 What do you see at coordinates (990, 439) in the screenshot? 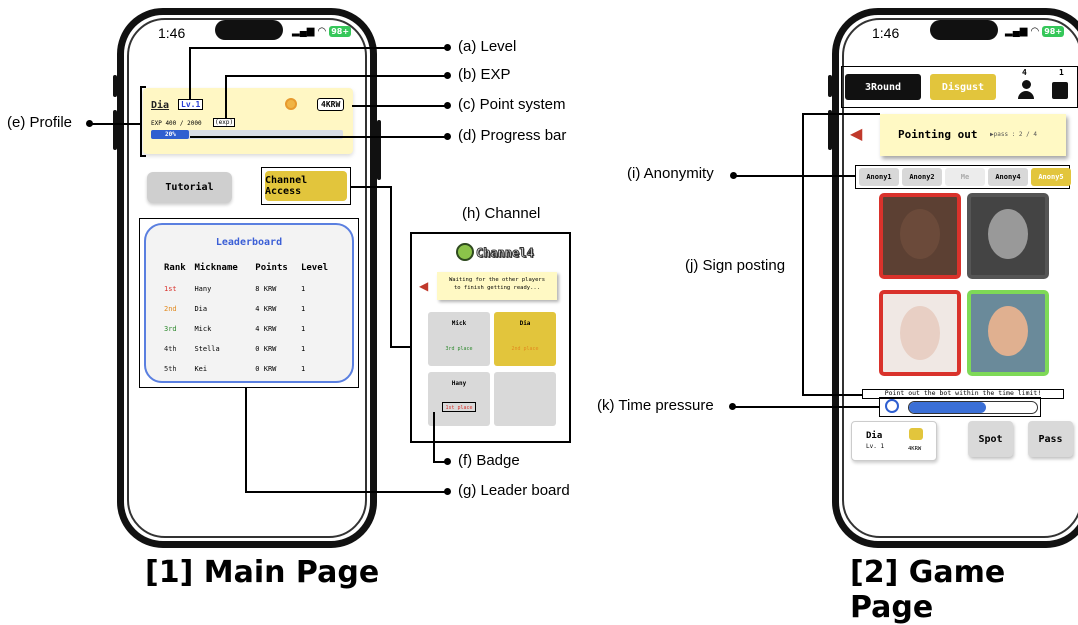
I see `spot-button: Spot` at bounding box center [990, 439].